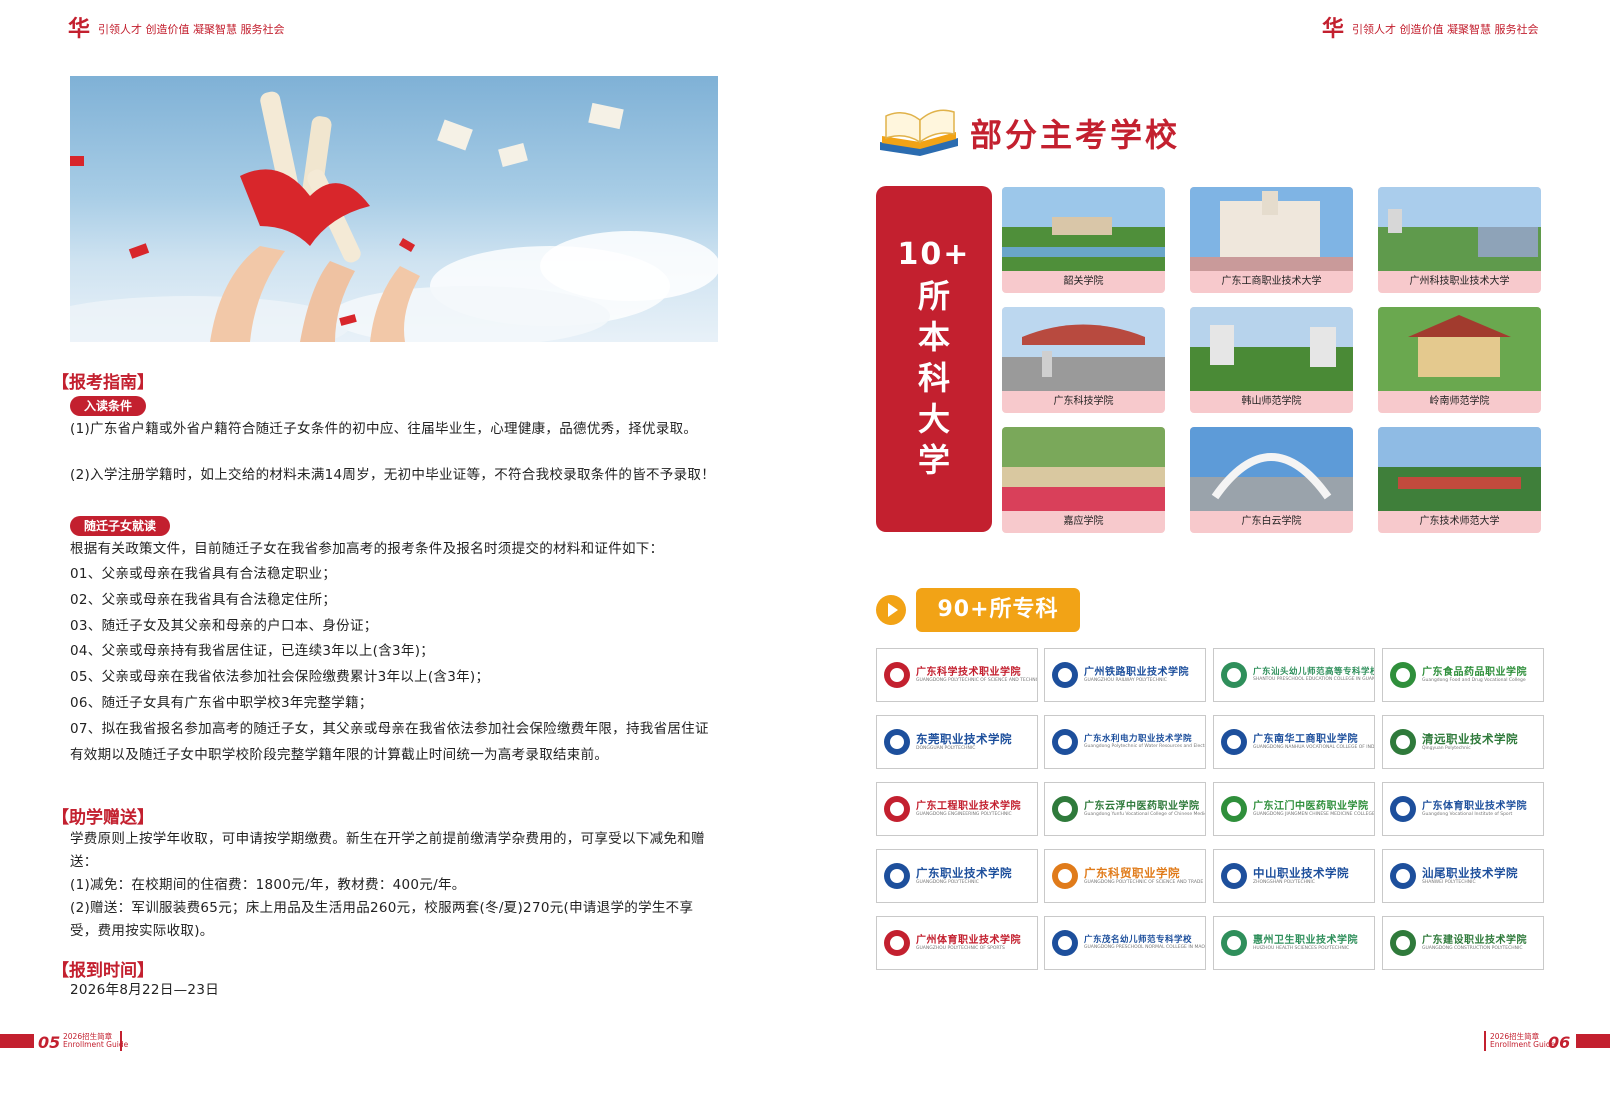 The height and width of the screenshot is (1100, 1610). What do you see at coordinates (1284, 883) in the screenshot?
I see `college-name-en: ZHONGSHAN POLYTECHNIC` at bounding box center [1284, 883].